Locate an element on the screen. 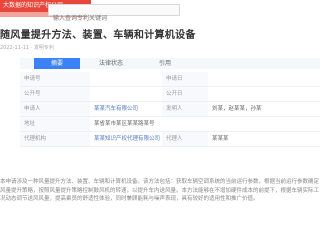 The height and width of the screenshot is (240, 320). search-box is located at coordinates (114, 14).